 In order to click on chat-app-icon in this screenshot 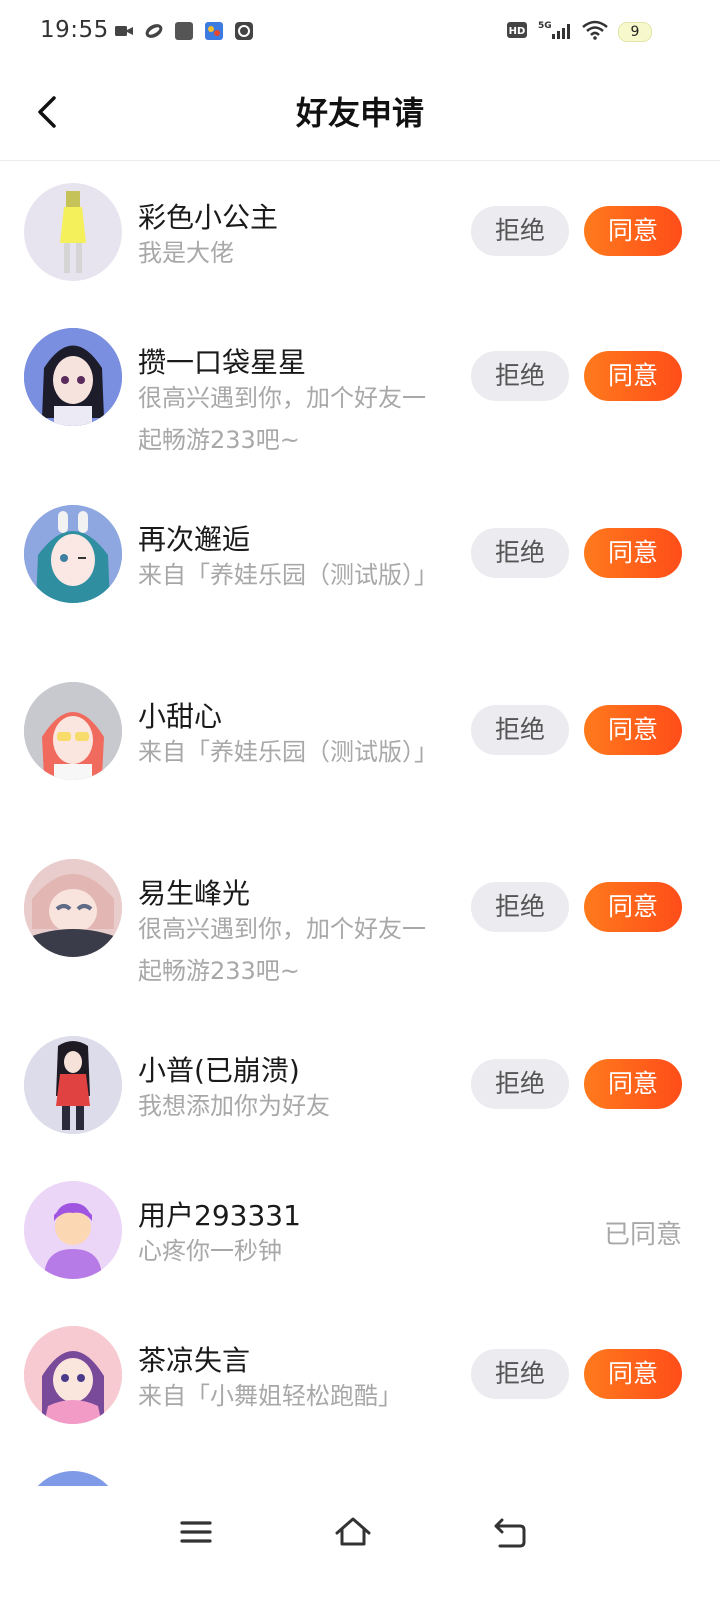, I will do `click(244, 31)`.